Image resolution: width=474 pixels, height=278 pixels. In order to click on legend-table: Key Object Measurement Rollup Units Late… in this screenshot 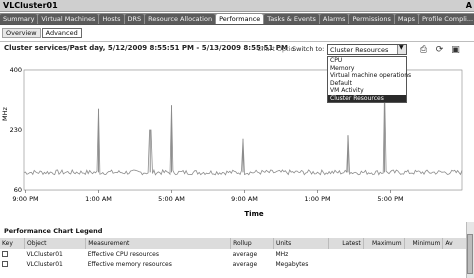, I will do `click(237, 253)`.